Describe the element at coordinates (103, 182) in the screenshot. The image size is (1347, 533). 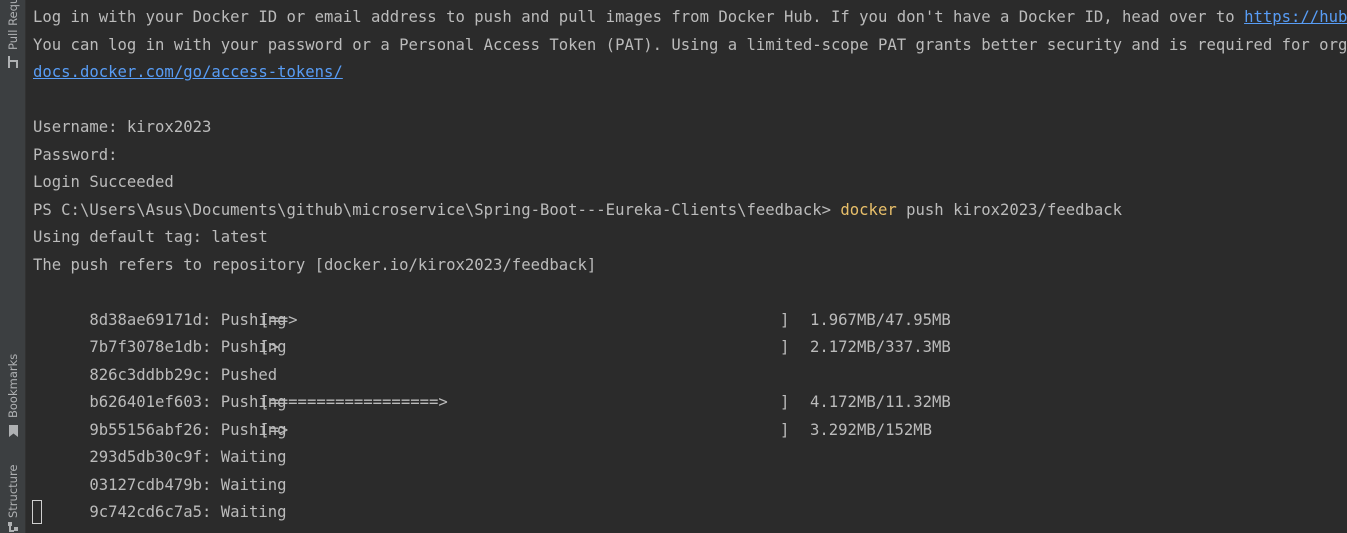
I see `login-result-line: Login Succeeded` at that location.